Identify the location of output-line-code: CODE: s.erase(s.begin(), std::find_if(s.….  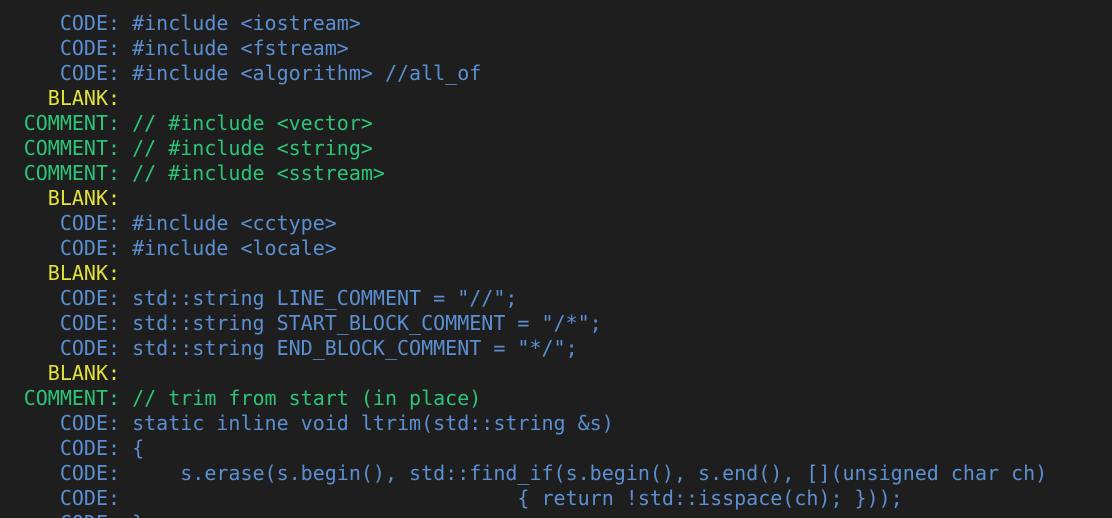
(523, 473).